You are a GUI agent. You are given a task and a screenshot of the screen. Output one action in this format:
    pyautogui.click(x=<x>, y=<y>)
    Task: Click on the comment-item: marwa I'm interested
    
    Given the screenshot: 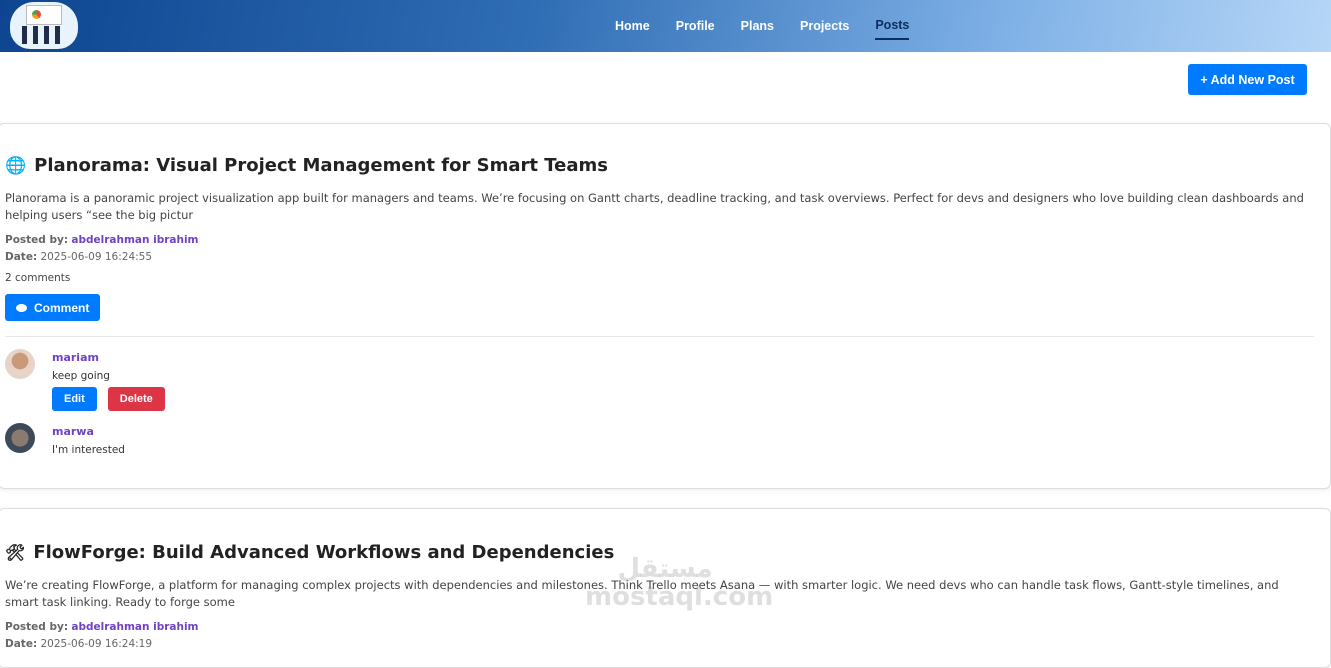 What is the action you would take?
    pyautogui.click(x=659, y=441)
    